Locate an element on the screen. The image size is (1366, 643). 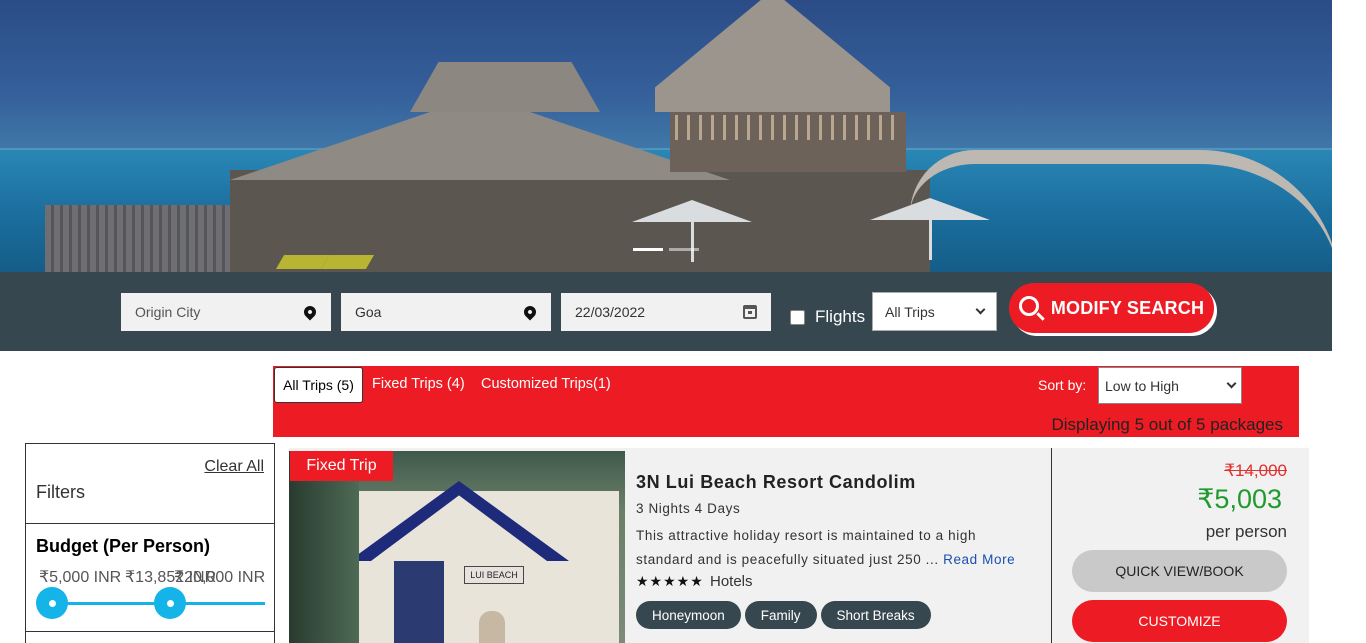
chip-short-breaks: Short Breaks is located at coordinates (875, 615).